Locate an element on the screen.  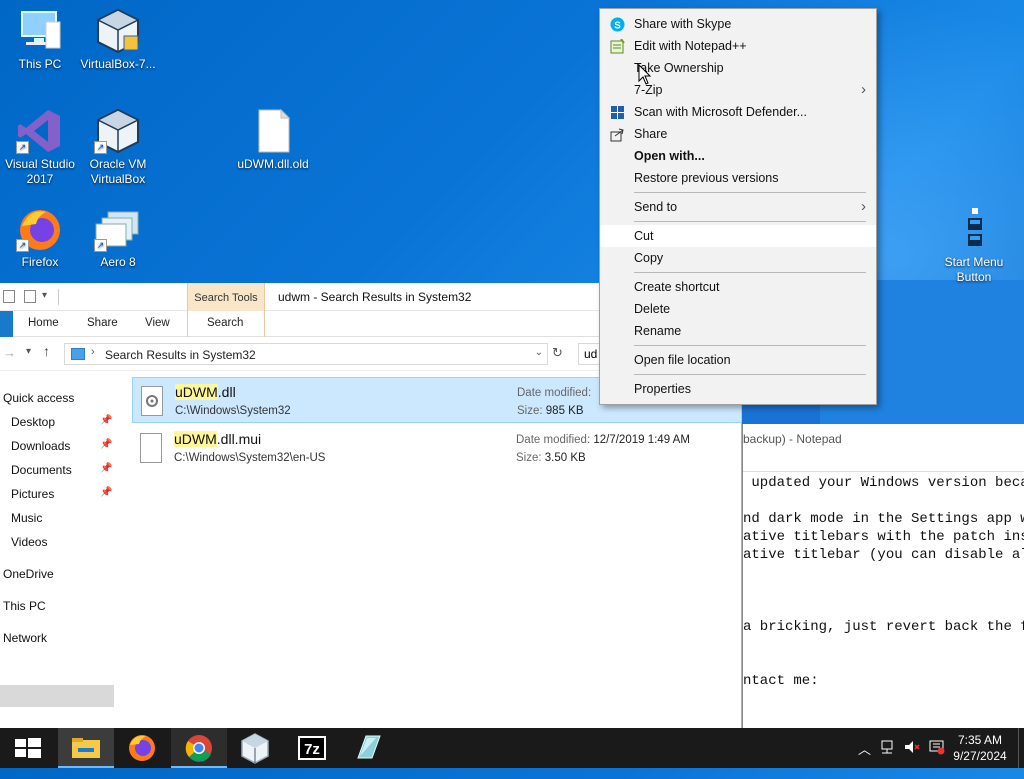
desktop-icon-udwm-old: uDWM.dll.old is located at coordinates (273, 140).